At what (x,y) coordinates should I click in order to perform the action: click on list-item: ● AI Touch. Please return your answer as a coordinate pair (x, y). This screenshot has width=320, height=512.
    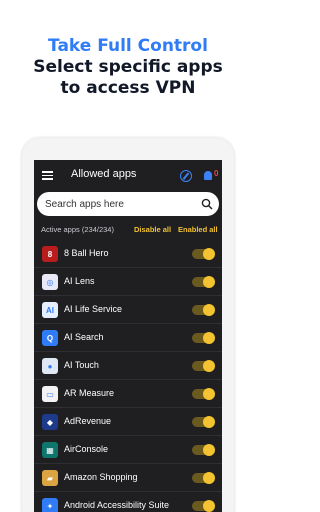
    Looking at the image, I should click on (128, 366).